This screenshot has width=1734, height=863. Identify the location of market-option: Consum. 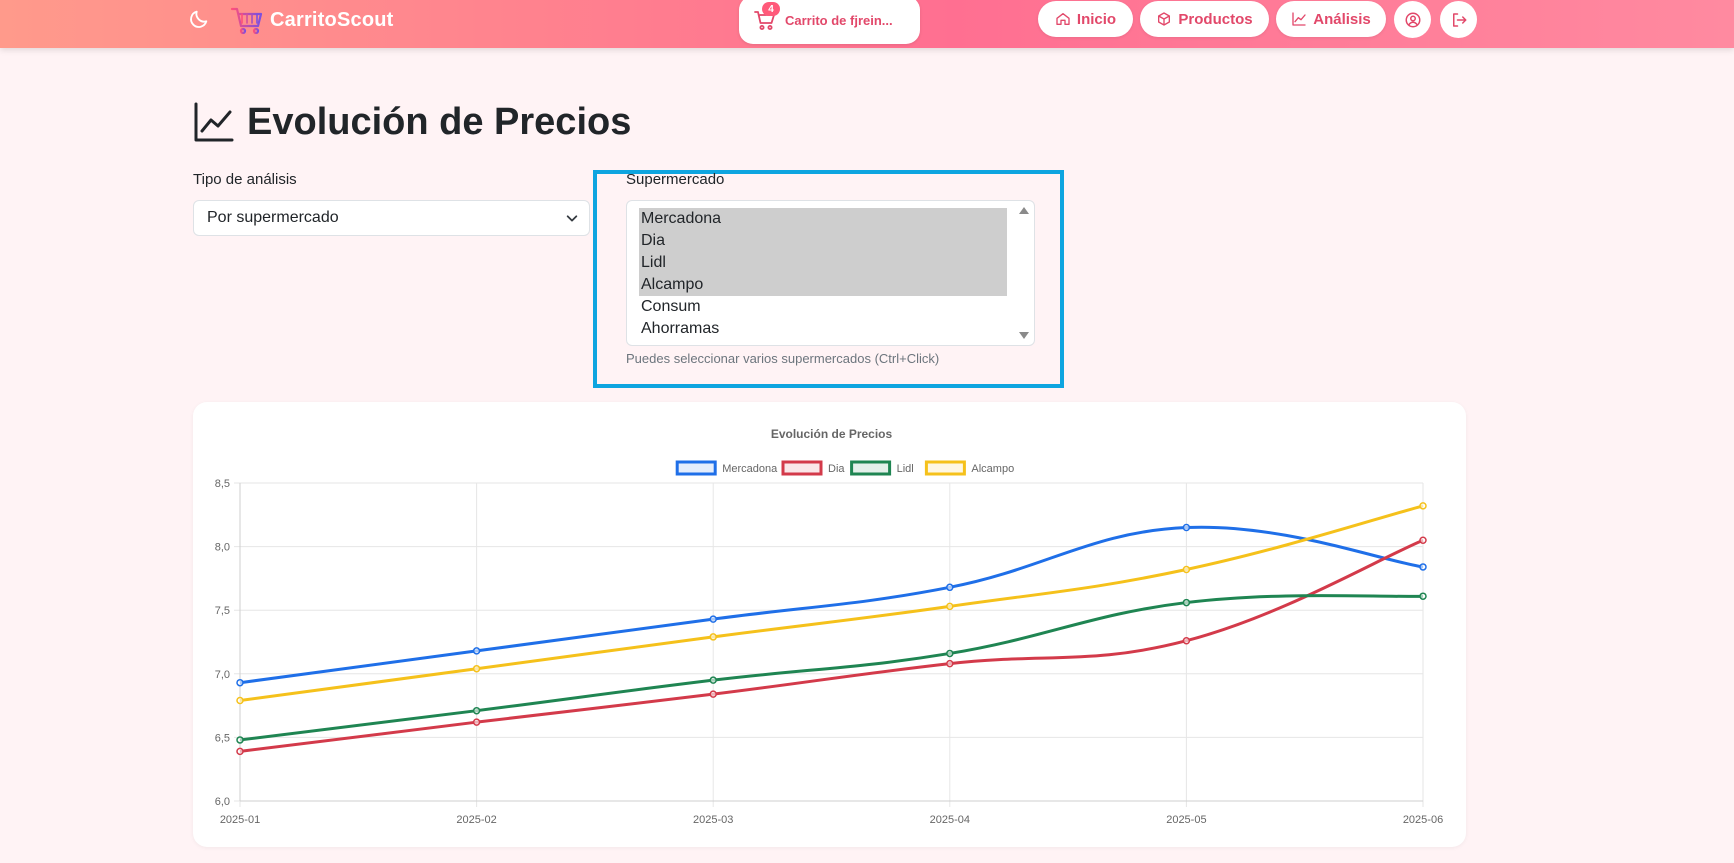
(823, 307).